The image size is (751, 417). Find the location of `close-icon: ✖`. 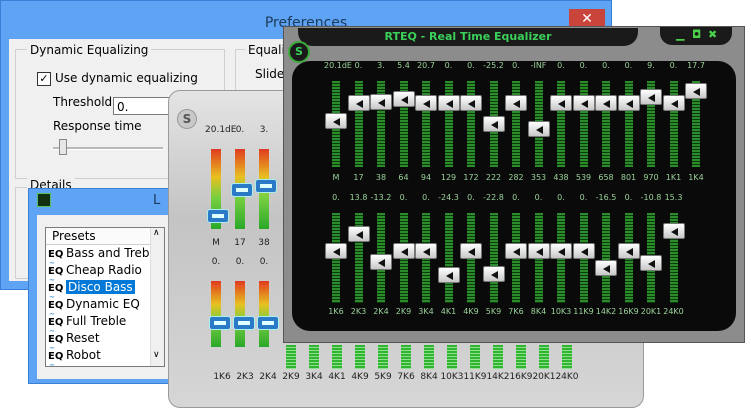

close-icon: ✖ is located at coordinates (712, 34).